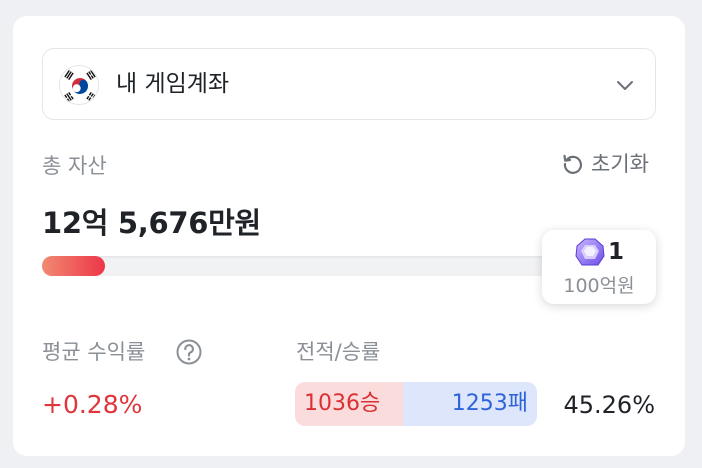 This screenshot has height=468, width=702. I want to click on record-label: 전적/승률, so click(338, 352).